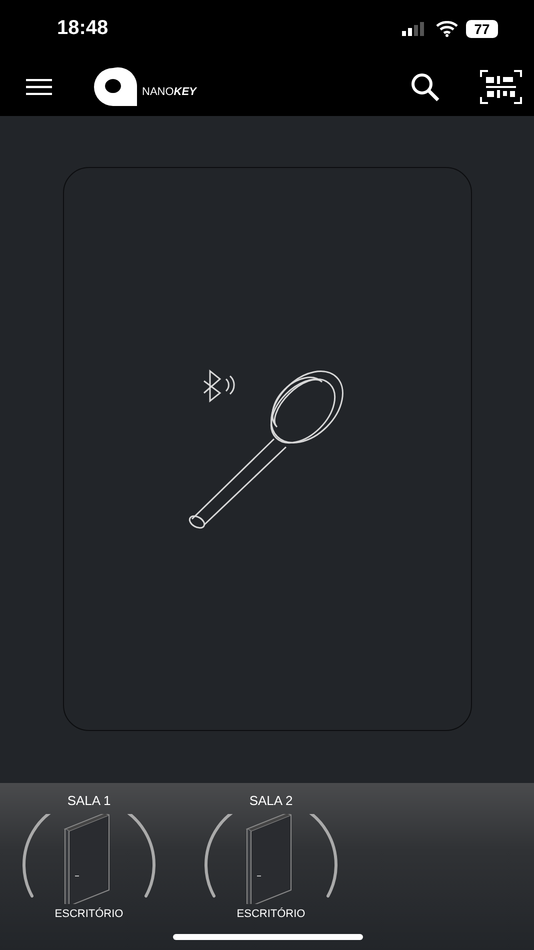 This screenshot has height=950, width=534. Describe the element at coordinates (185, 92) in the screenshot. I see `brand-name: KEY` at that location.